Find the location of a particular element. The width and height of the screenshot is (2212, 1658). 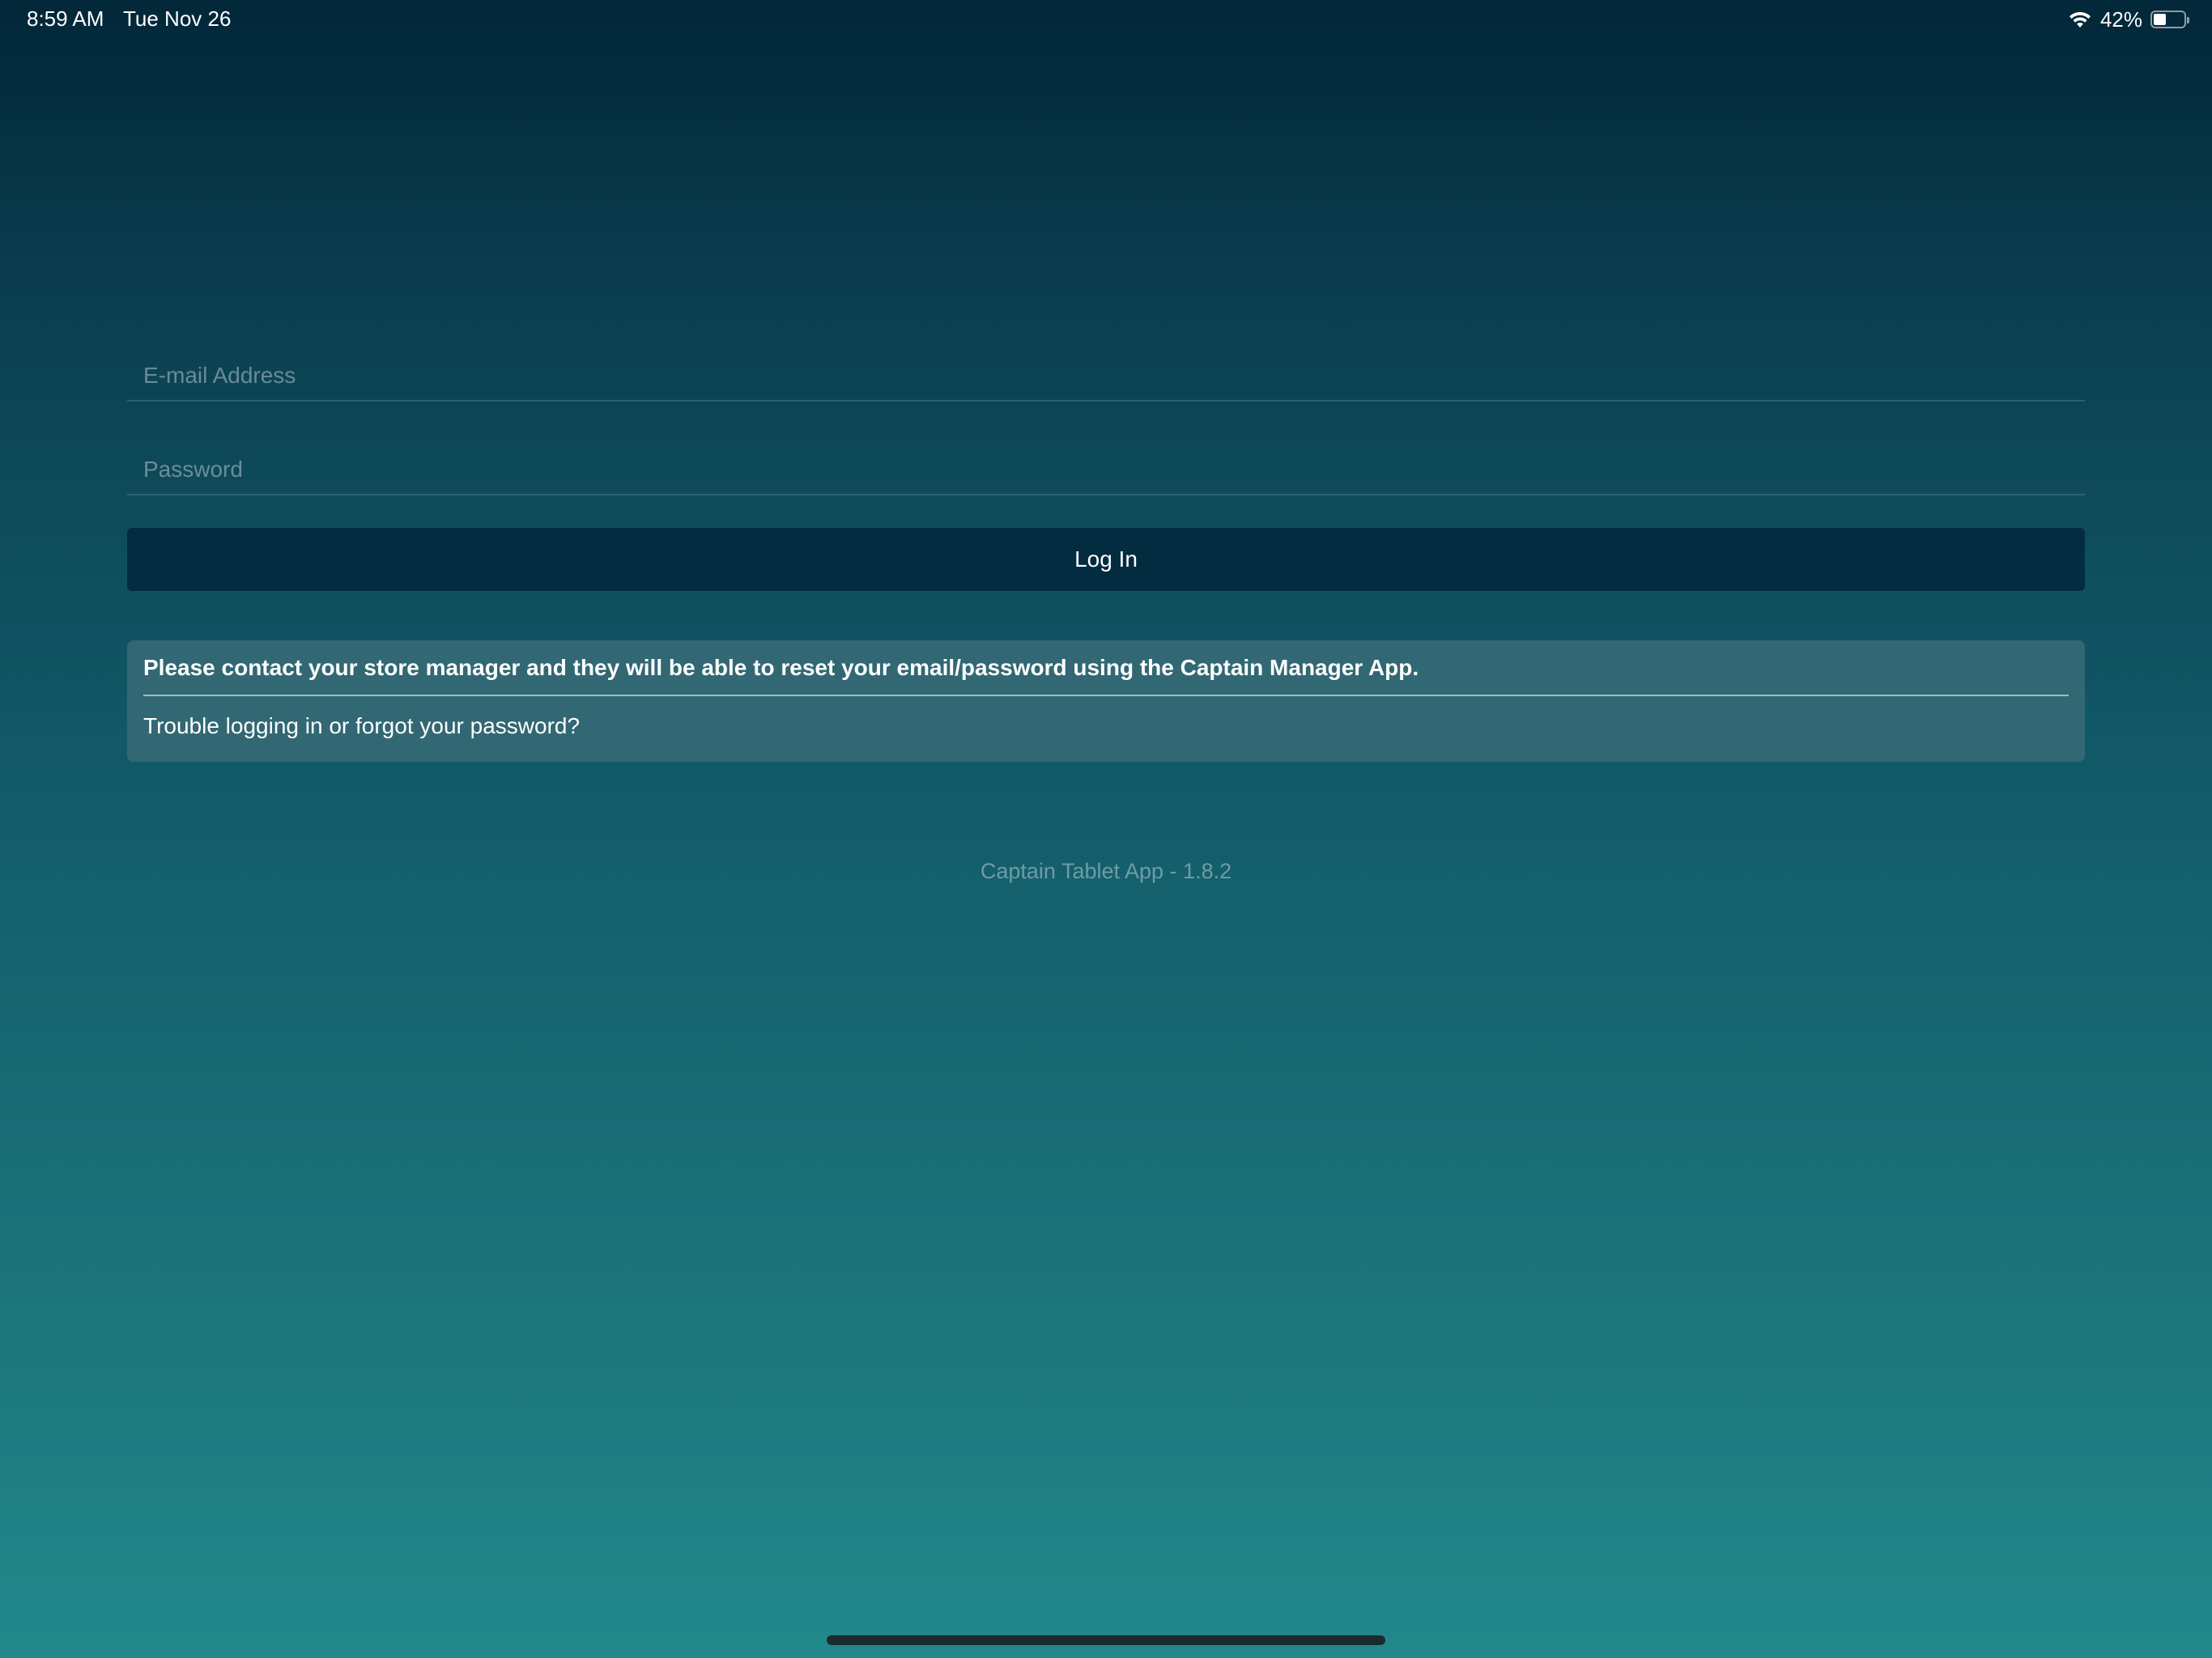

status-indicators: 42% is located at coordinates (2129, 19).